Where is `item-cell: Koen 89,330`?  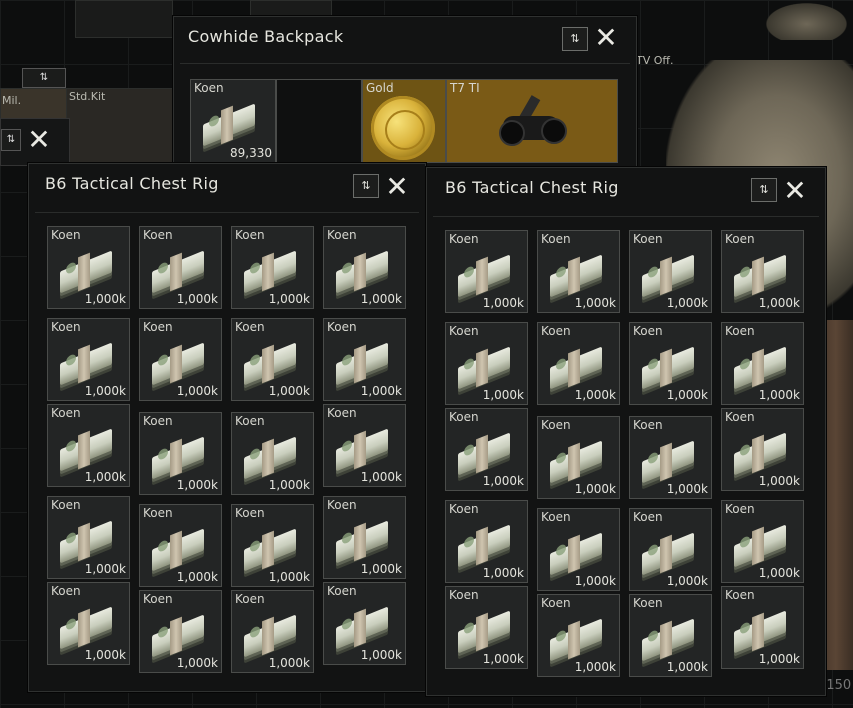 item-cell: Koen 89,330 is located at coordinates (233, 121).